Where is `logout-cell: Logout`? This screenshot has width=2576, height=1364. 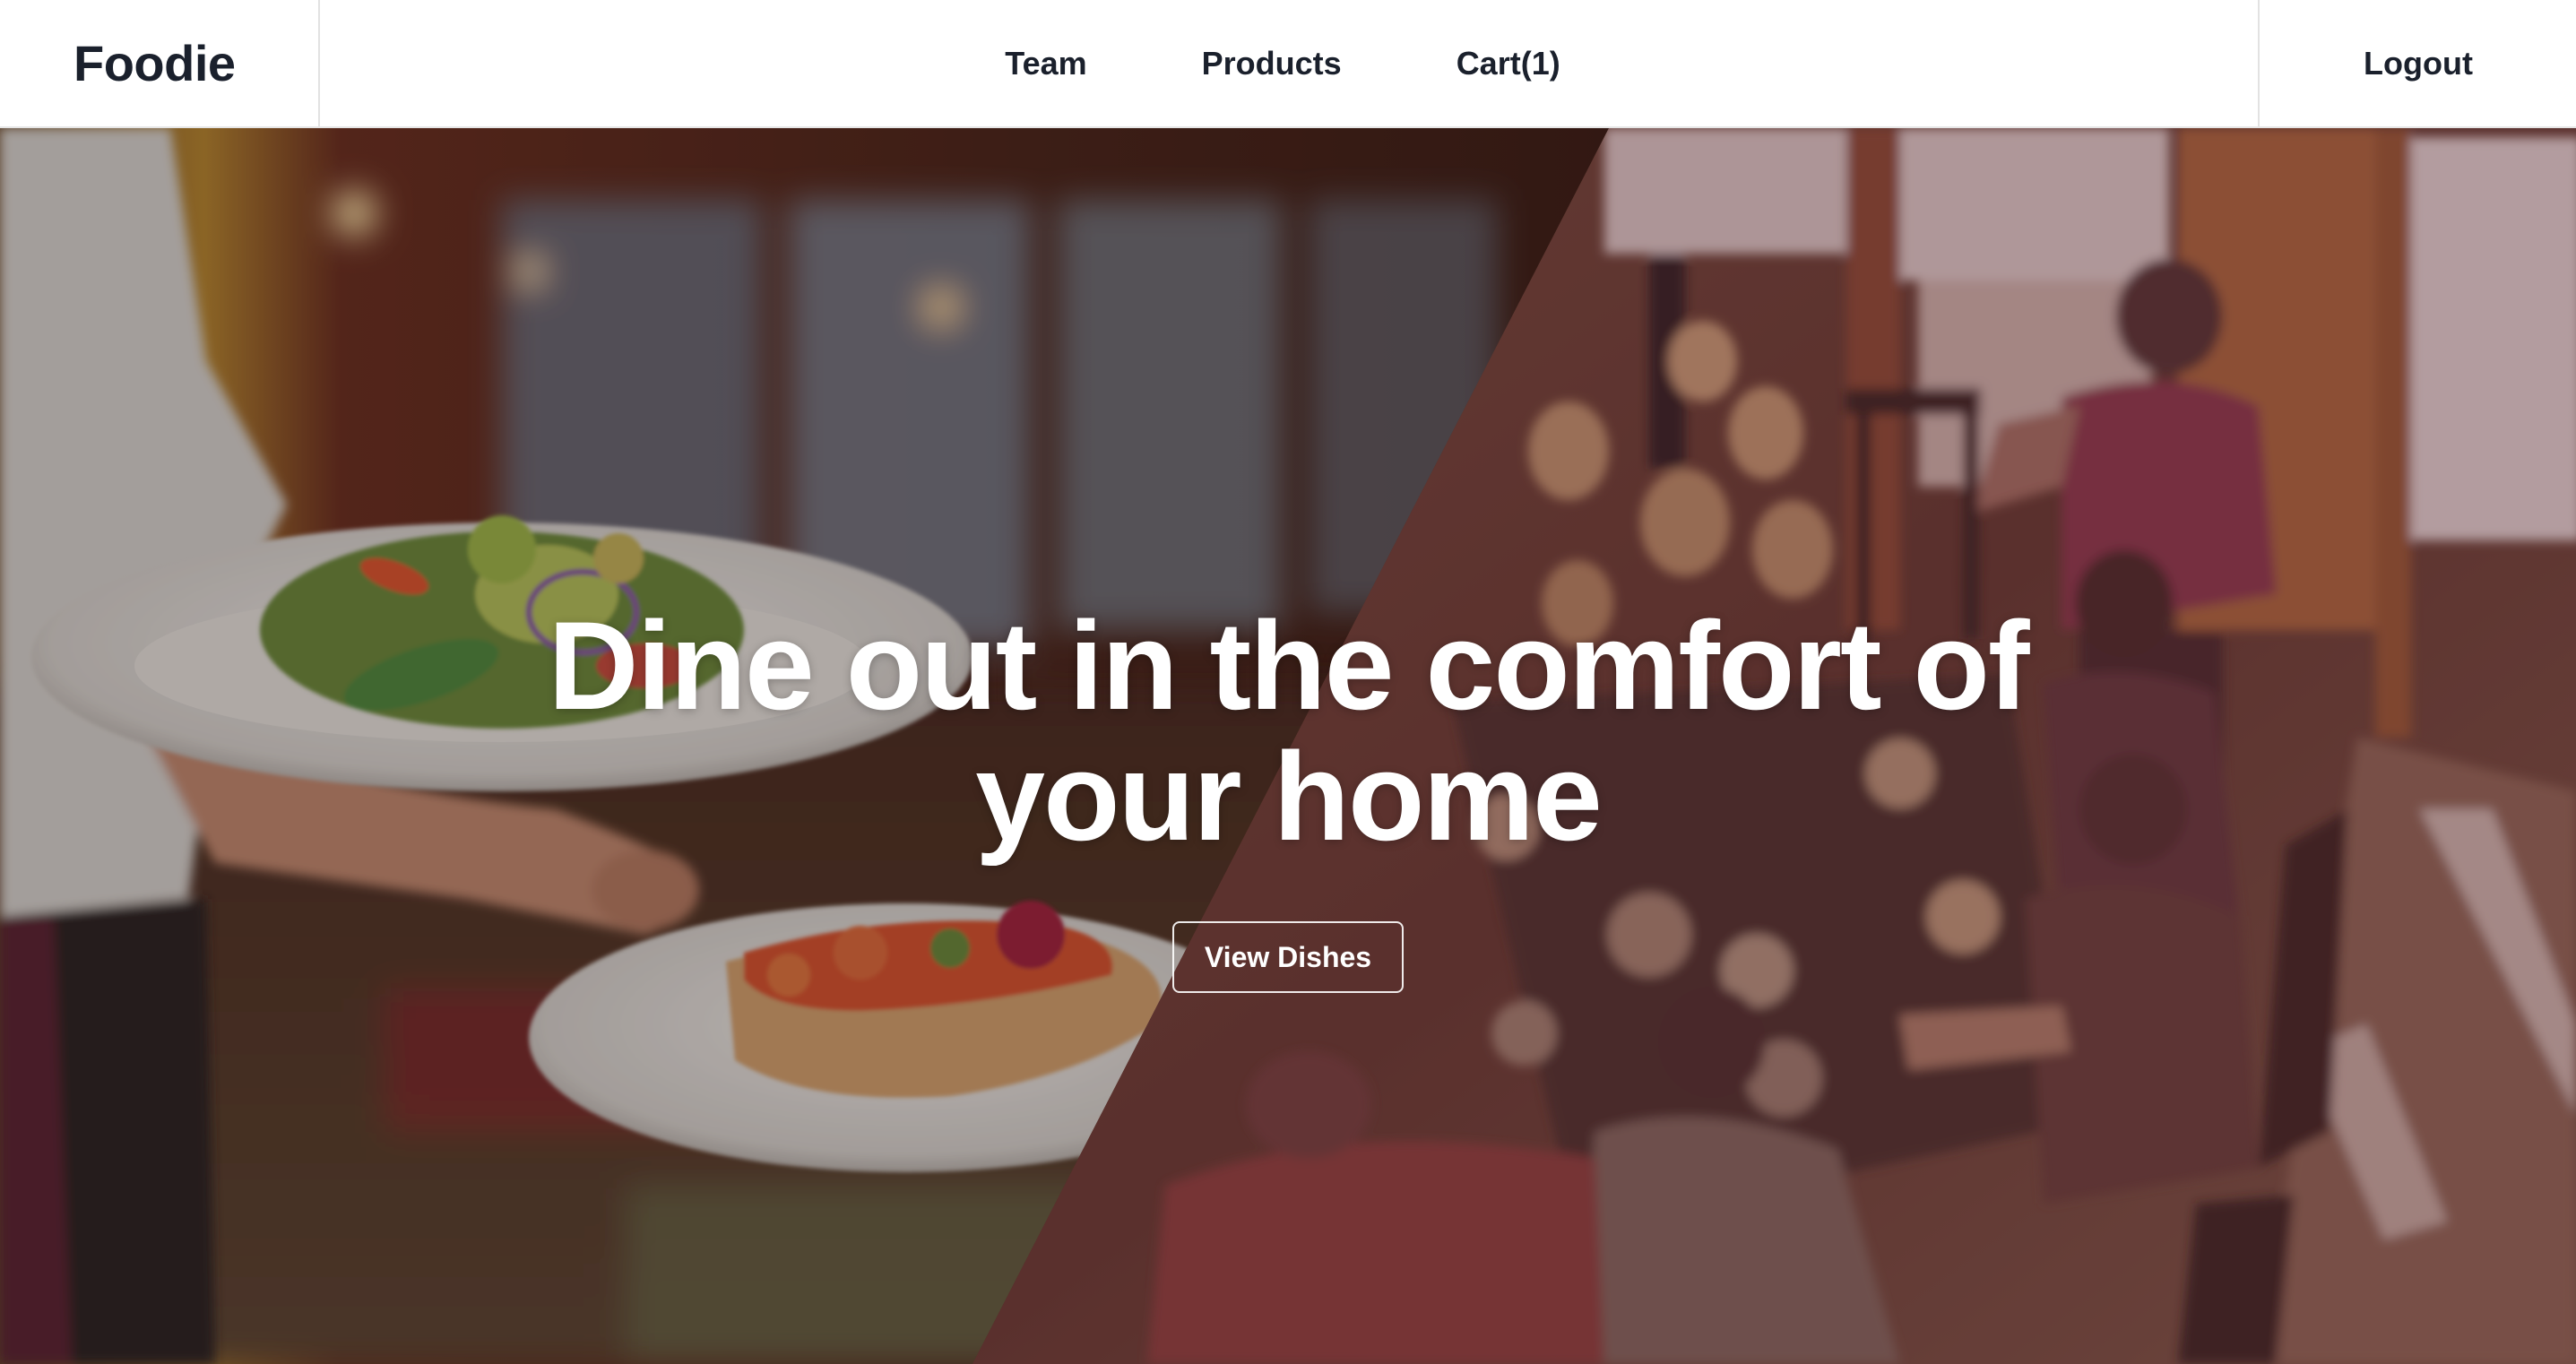
logout-cell: Logout is located at coordinates (2417, 63).